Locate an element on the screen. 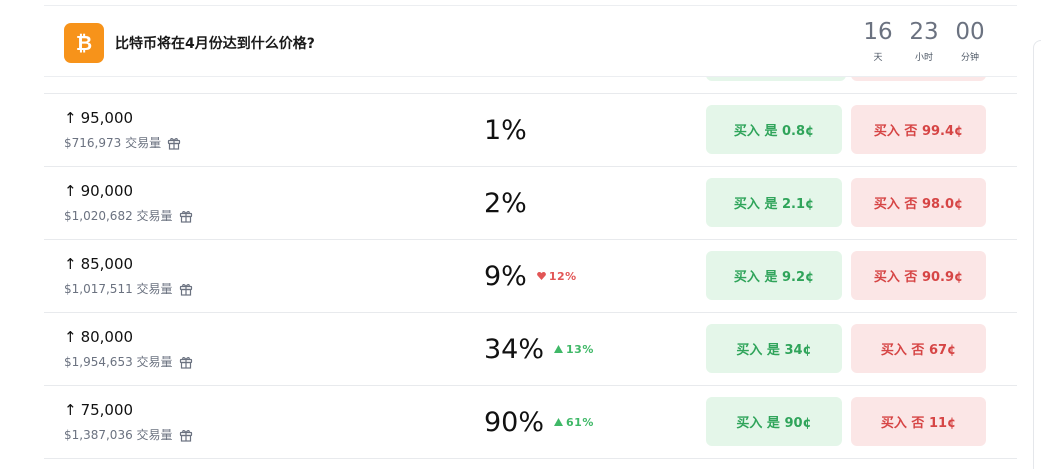 This screenshot has height=469, width=1041. probability: 9% 12% is located at coordinates (574, 276).